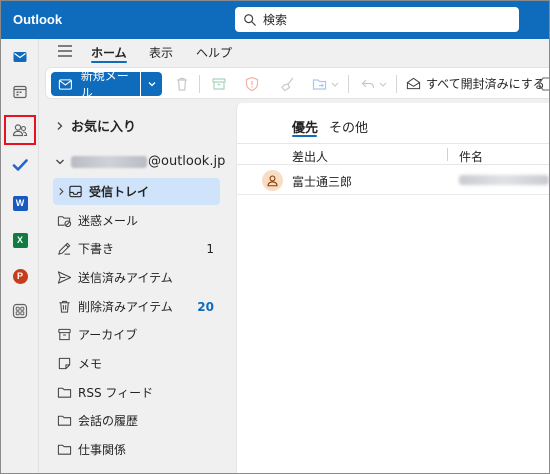  I want to click on chevron-down-icon, so click(151, 84).